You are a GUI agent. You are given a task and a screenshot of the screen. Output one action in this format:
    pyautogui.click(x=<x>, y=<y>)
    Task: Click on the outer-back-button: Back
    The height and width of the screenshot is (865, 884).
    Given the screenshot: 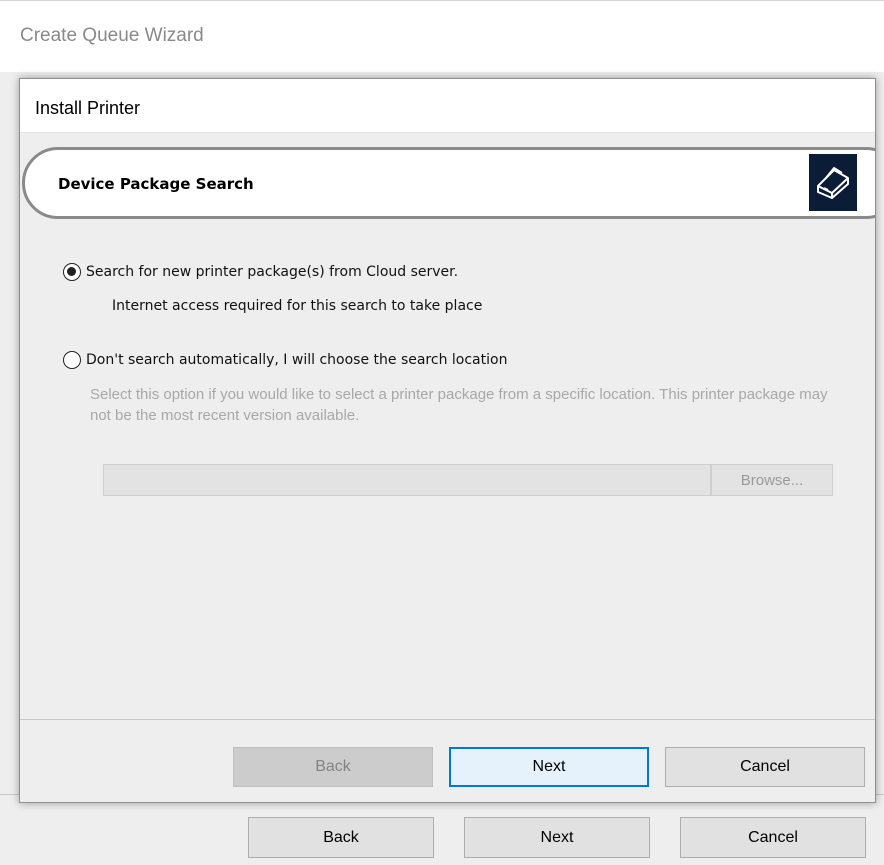 What is the action you would take?
    pyautogui.click(x=341, y=837)
    